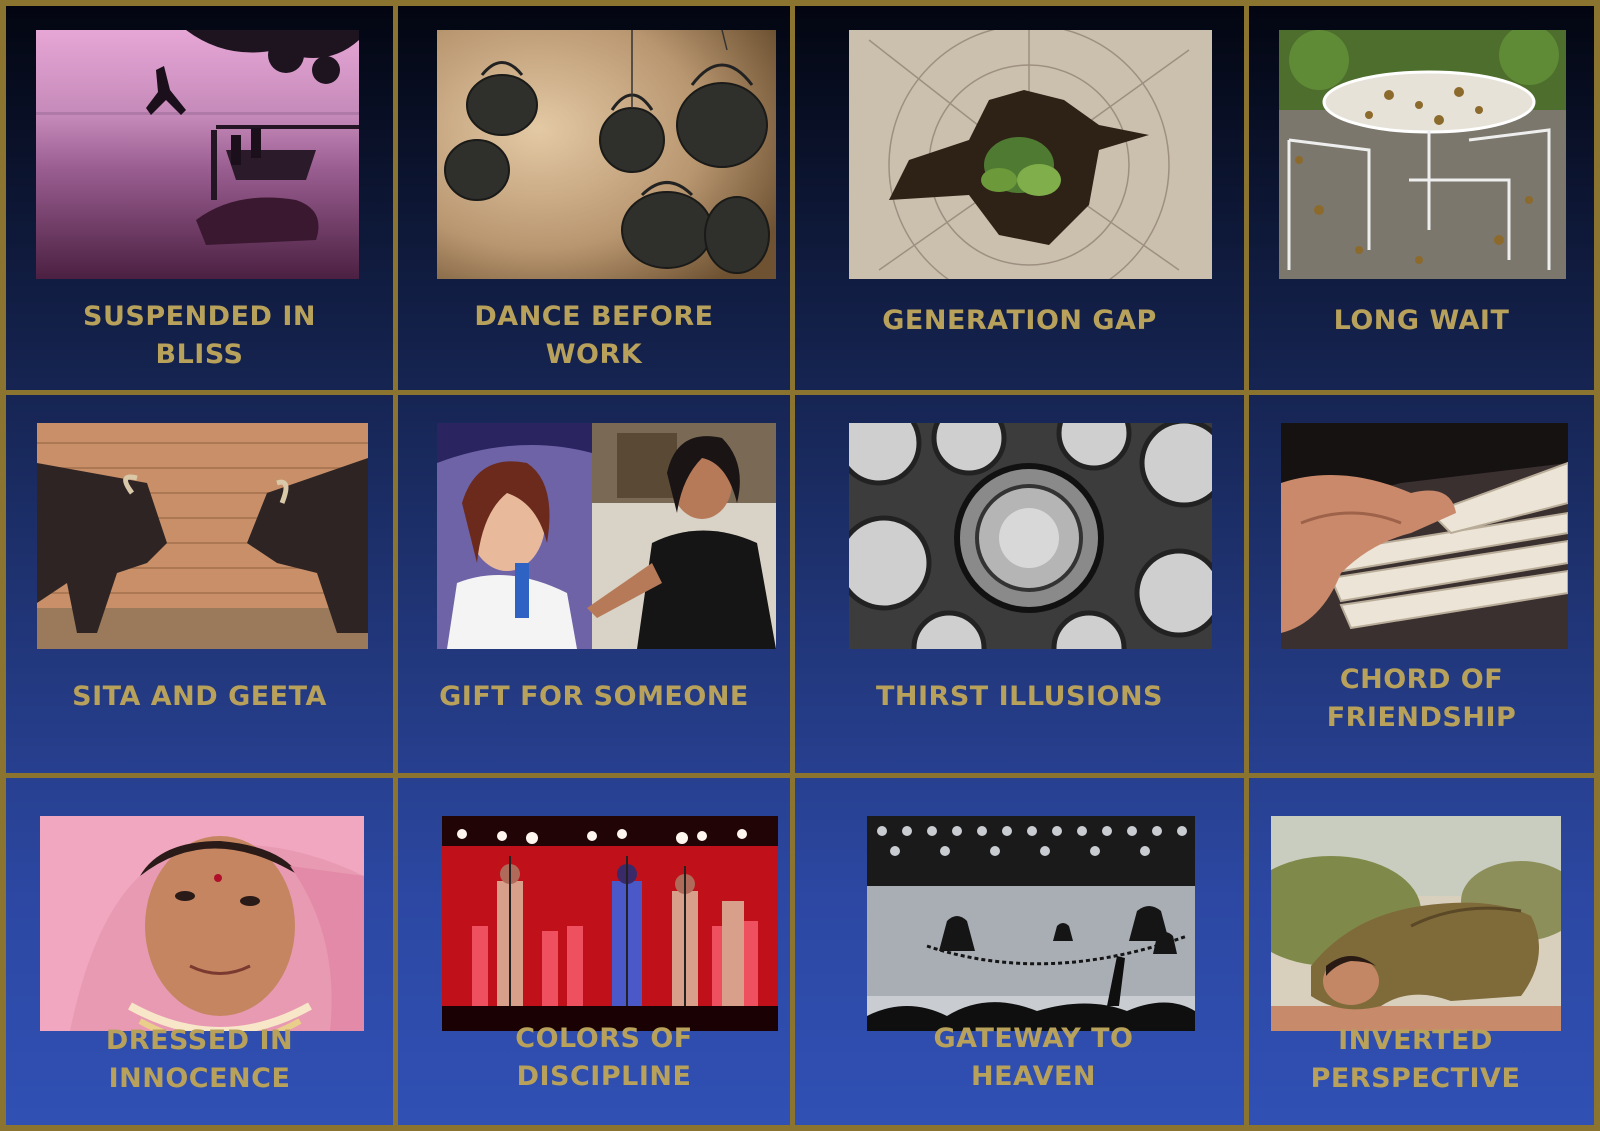 The height and width of the screenshot is (1131, 1600). Describe the element at coordinates (1019, 320) in the screenshot. I see `tile-caption: GENERATION GAP` at that location.